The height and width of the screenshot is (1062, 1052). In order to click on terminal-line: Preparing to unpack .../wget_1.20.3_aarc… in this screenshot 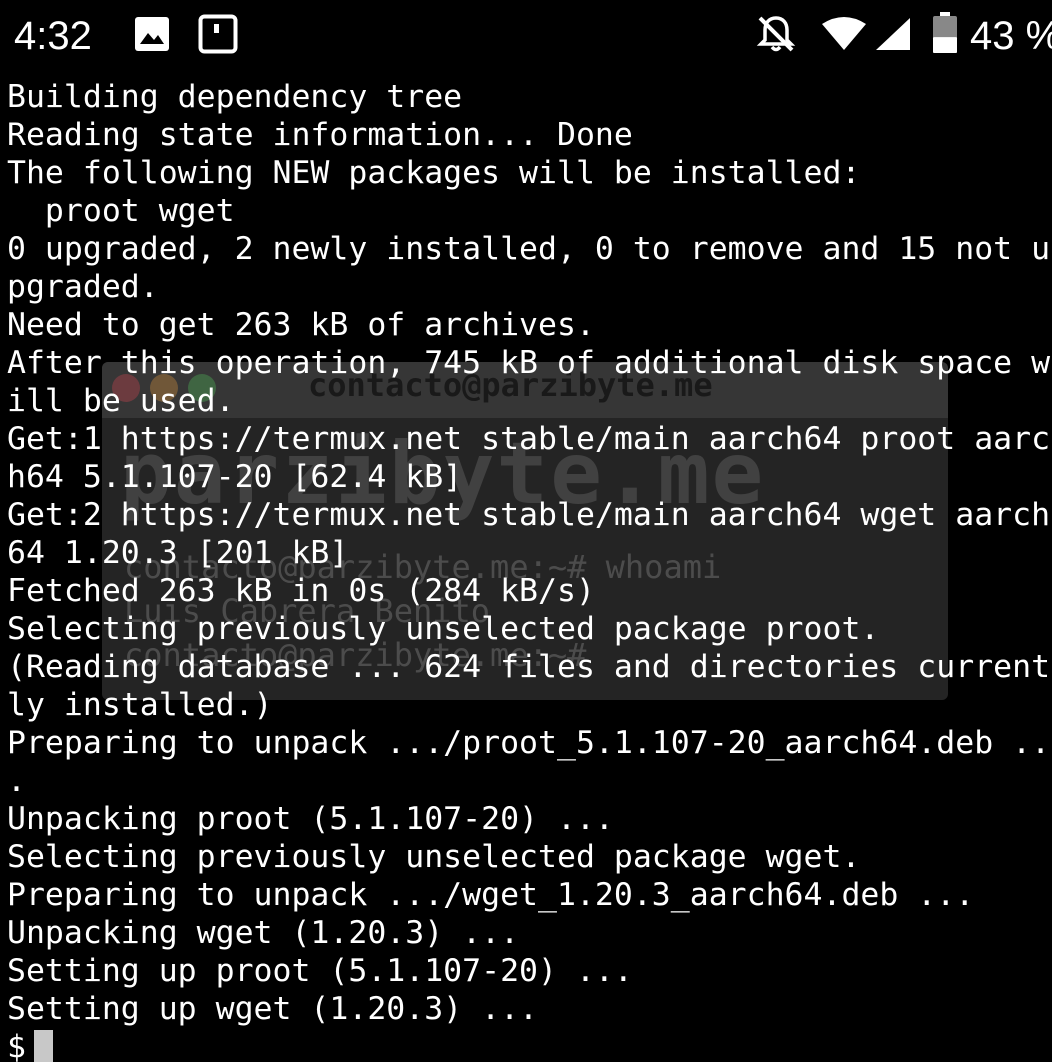, I will do `click(491, 895)`.